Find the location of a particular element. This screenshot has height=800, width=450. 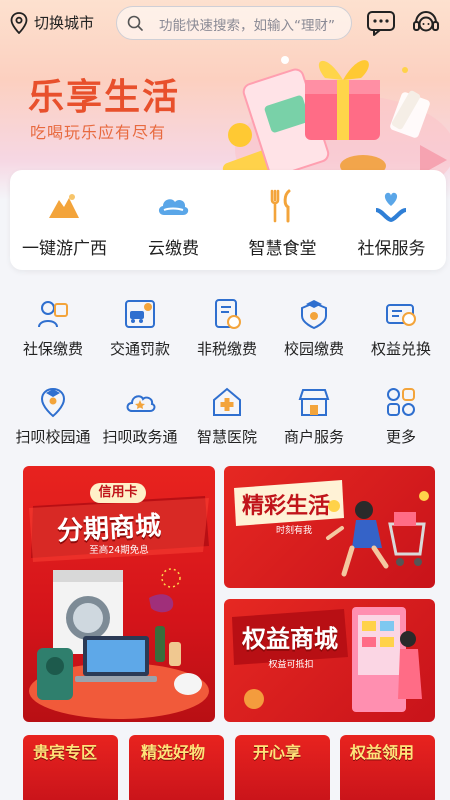

message-icon is located at coordinates (381, 23).